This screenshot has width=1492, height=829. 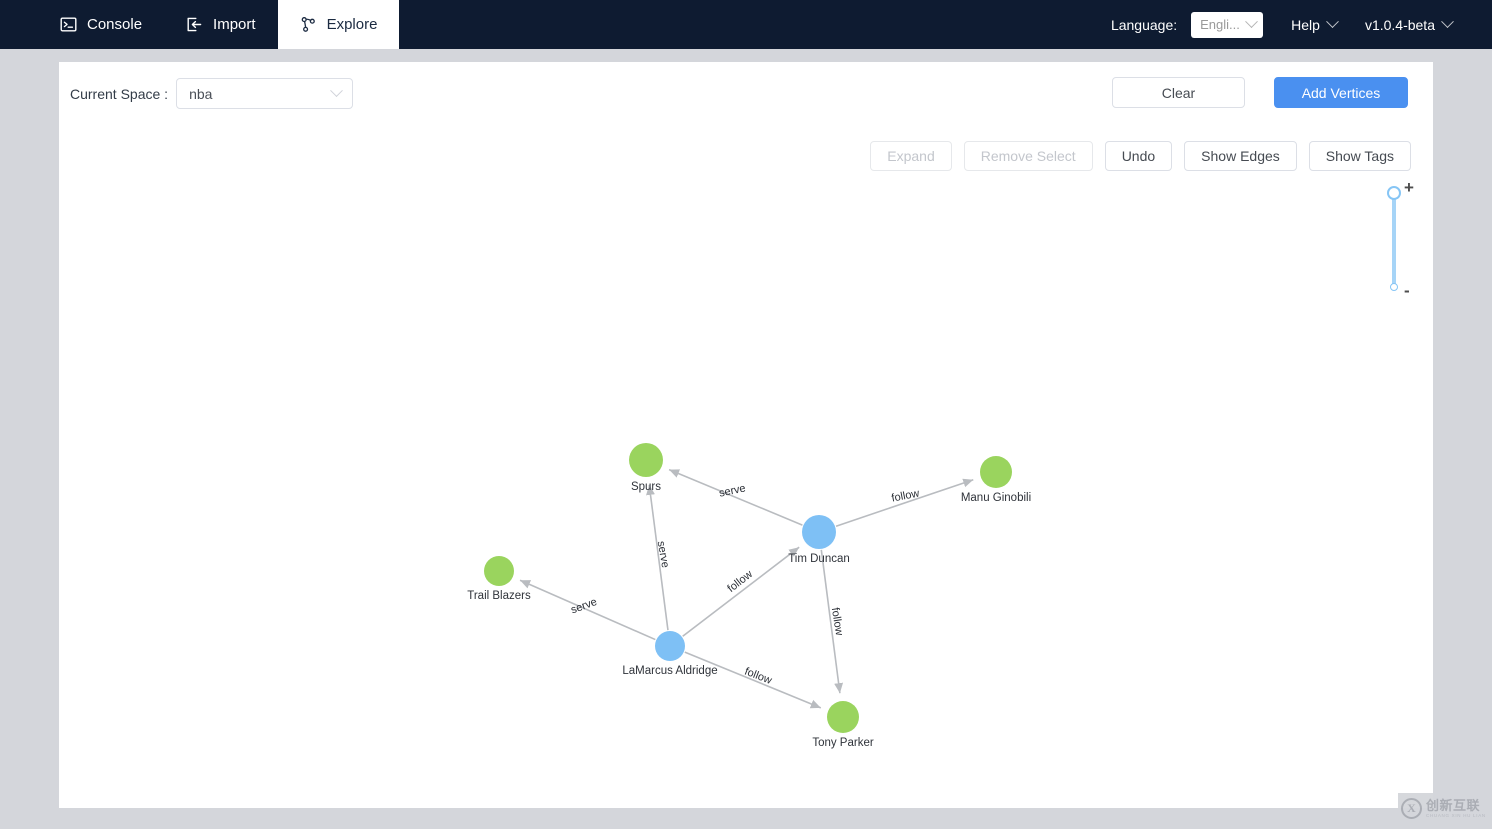 What do you see at coordinates (1260, 92) in the screenshot?
I see `panel-header-actions: Clear Add Vertices` at bounding box center [1260, 92].